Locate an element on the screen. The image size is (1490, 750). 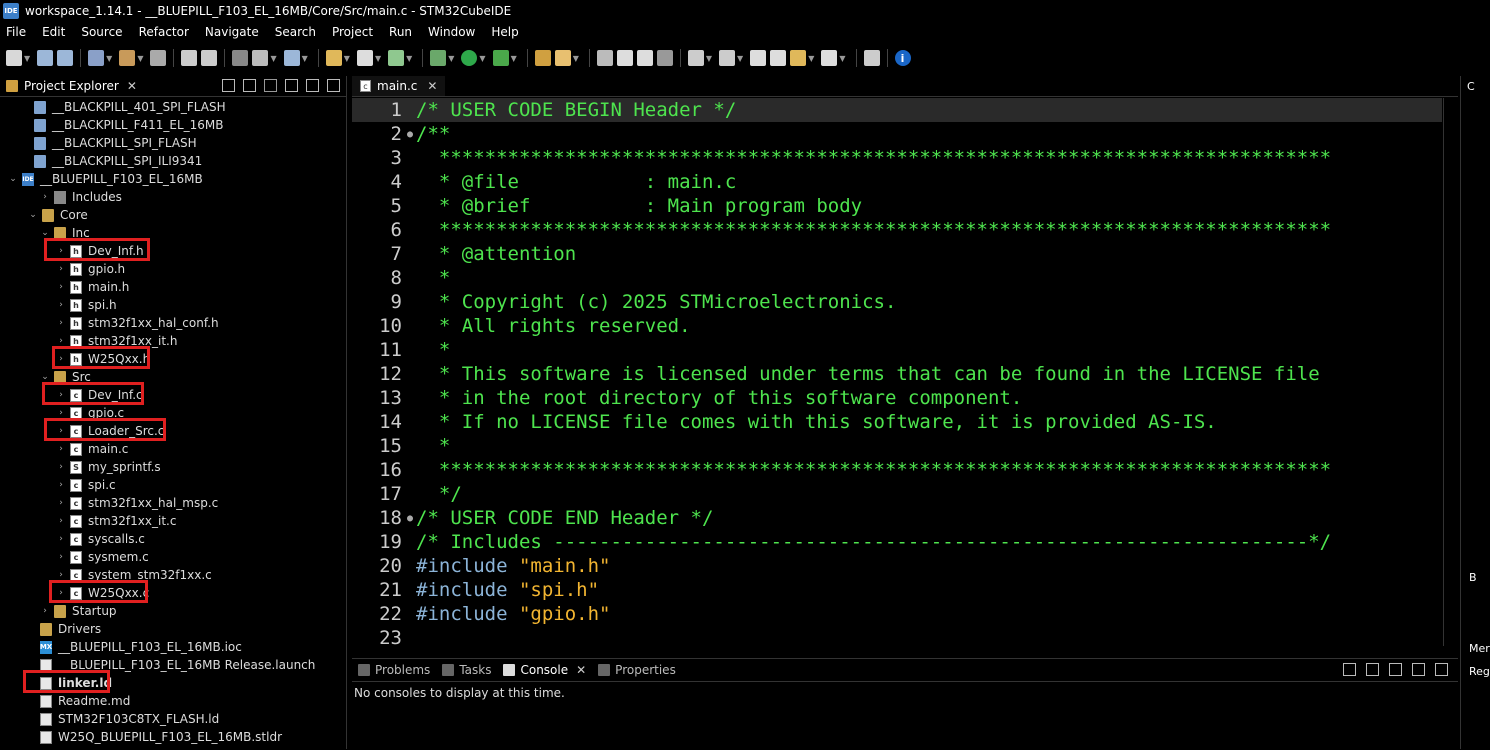
maximize-icon is located at coordinates (333, 85).